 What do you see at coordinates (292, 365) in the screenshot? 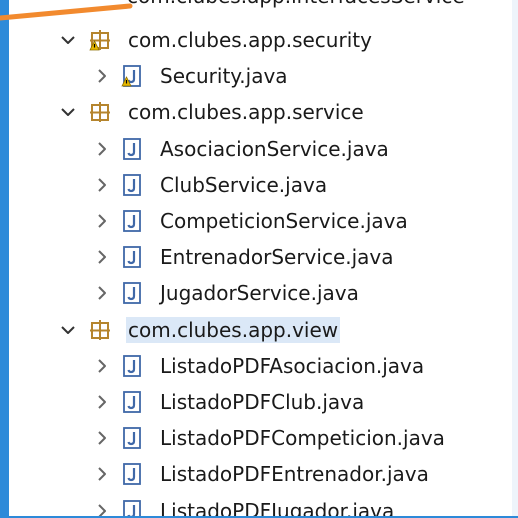
I see `file-label: ListadoPDFAsociacion.java` at bounding box center [292, 365].